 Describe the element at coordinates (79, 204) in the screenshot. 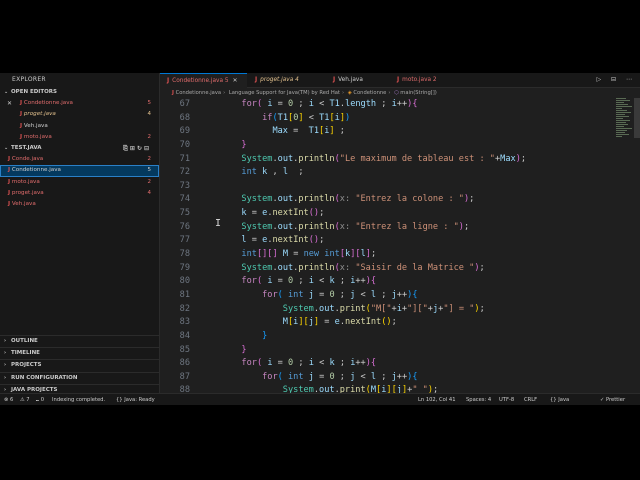

I see `file-item: J Veh.java` at that location.